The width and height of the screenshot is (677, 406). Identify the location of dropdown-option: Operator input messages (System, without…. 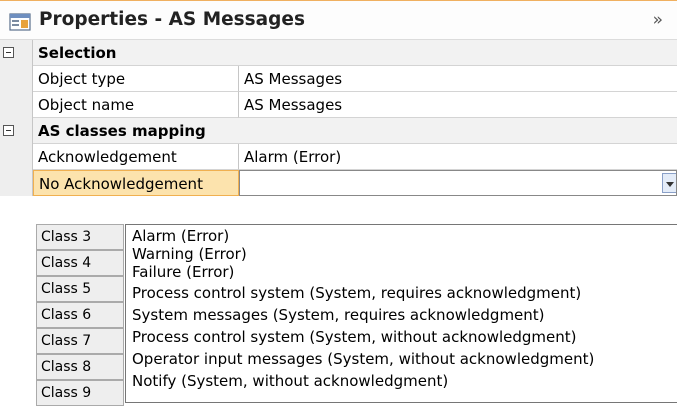
(363, 359).